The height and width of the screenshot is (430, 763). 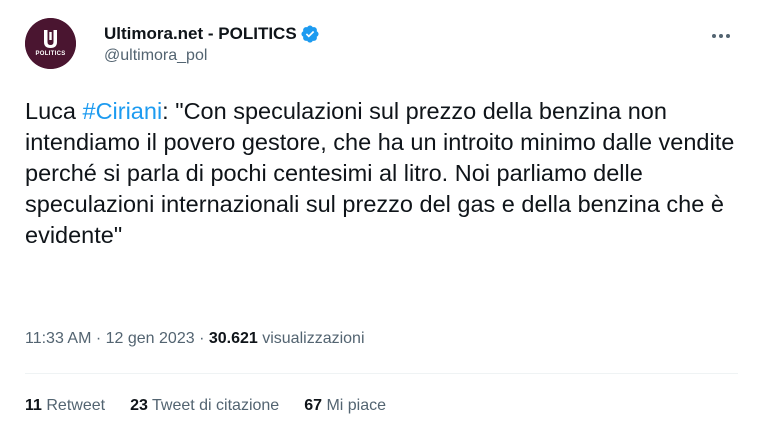 What do you see at coordinates (313, 405) in the screenshot?
I see `likes-count: 67` at bounding box center [313, 405].